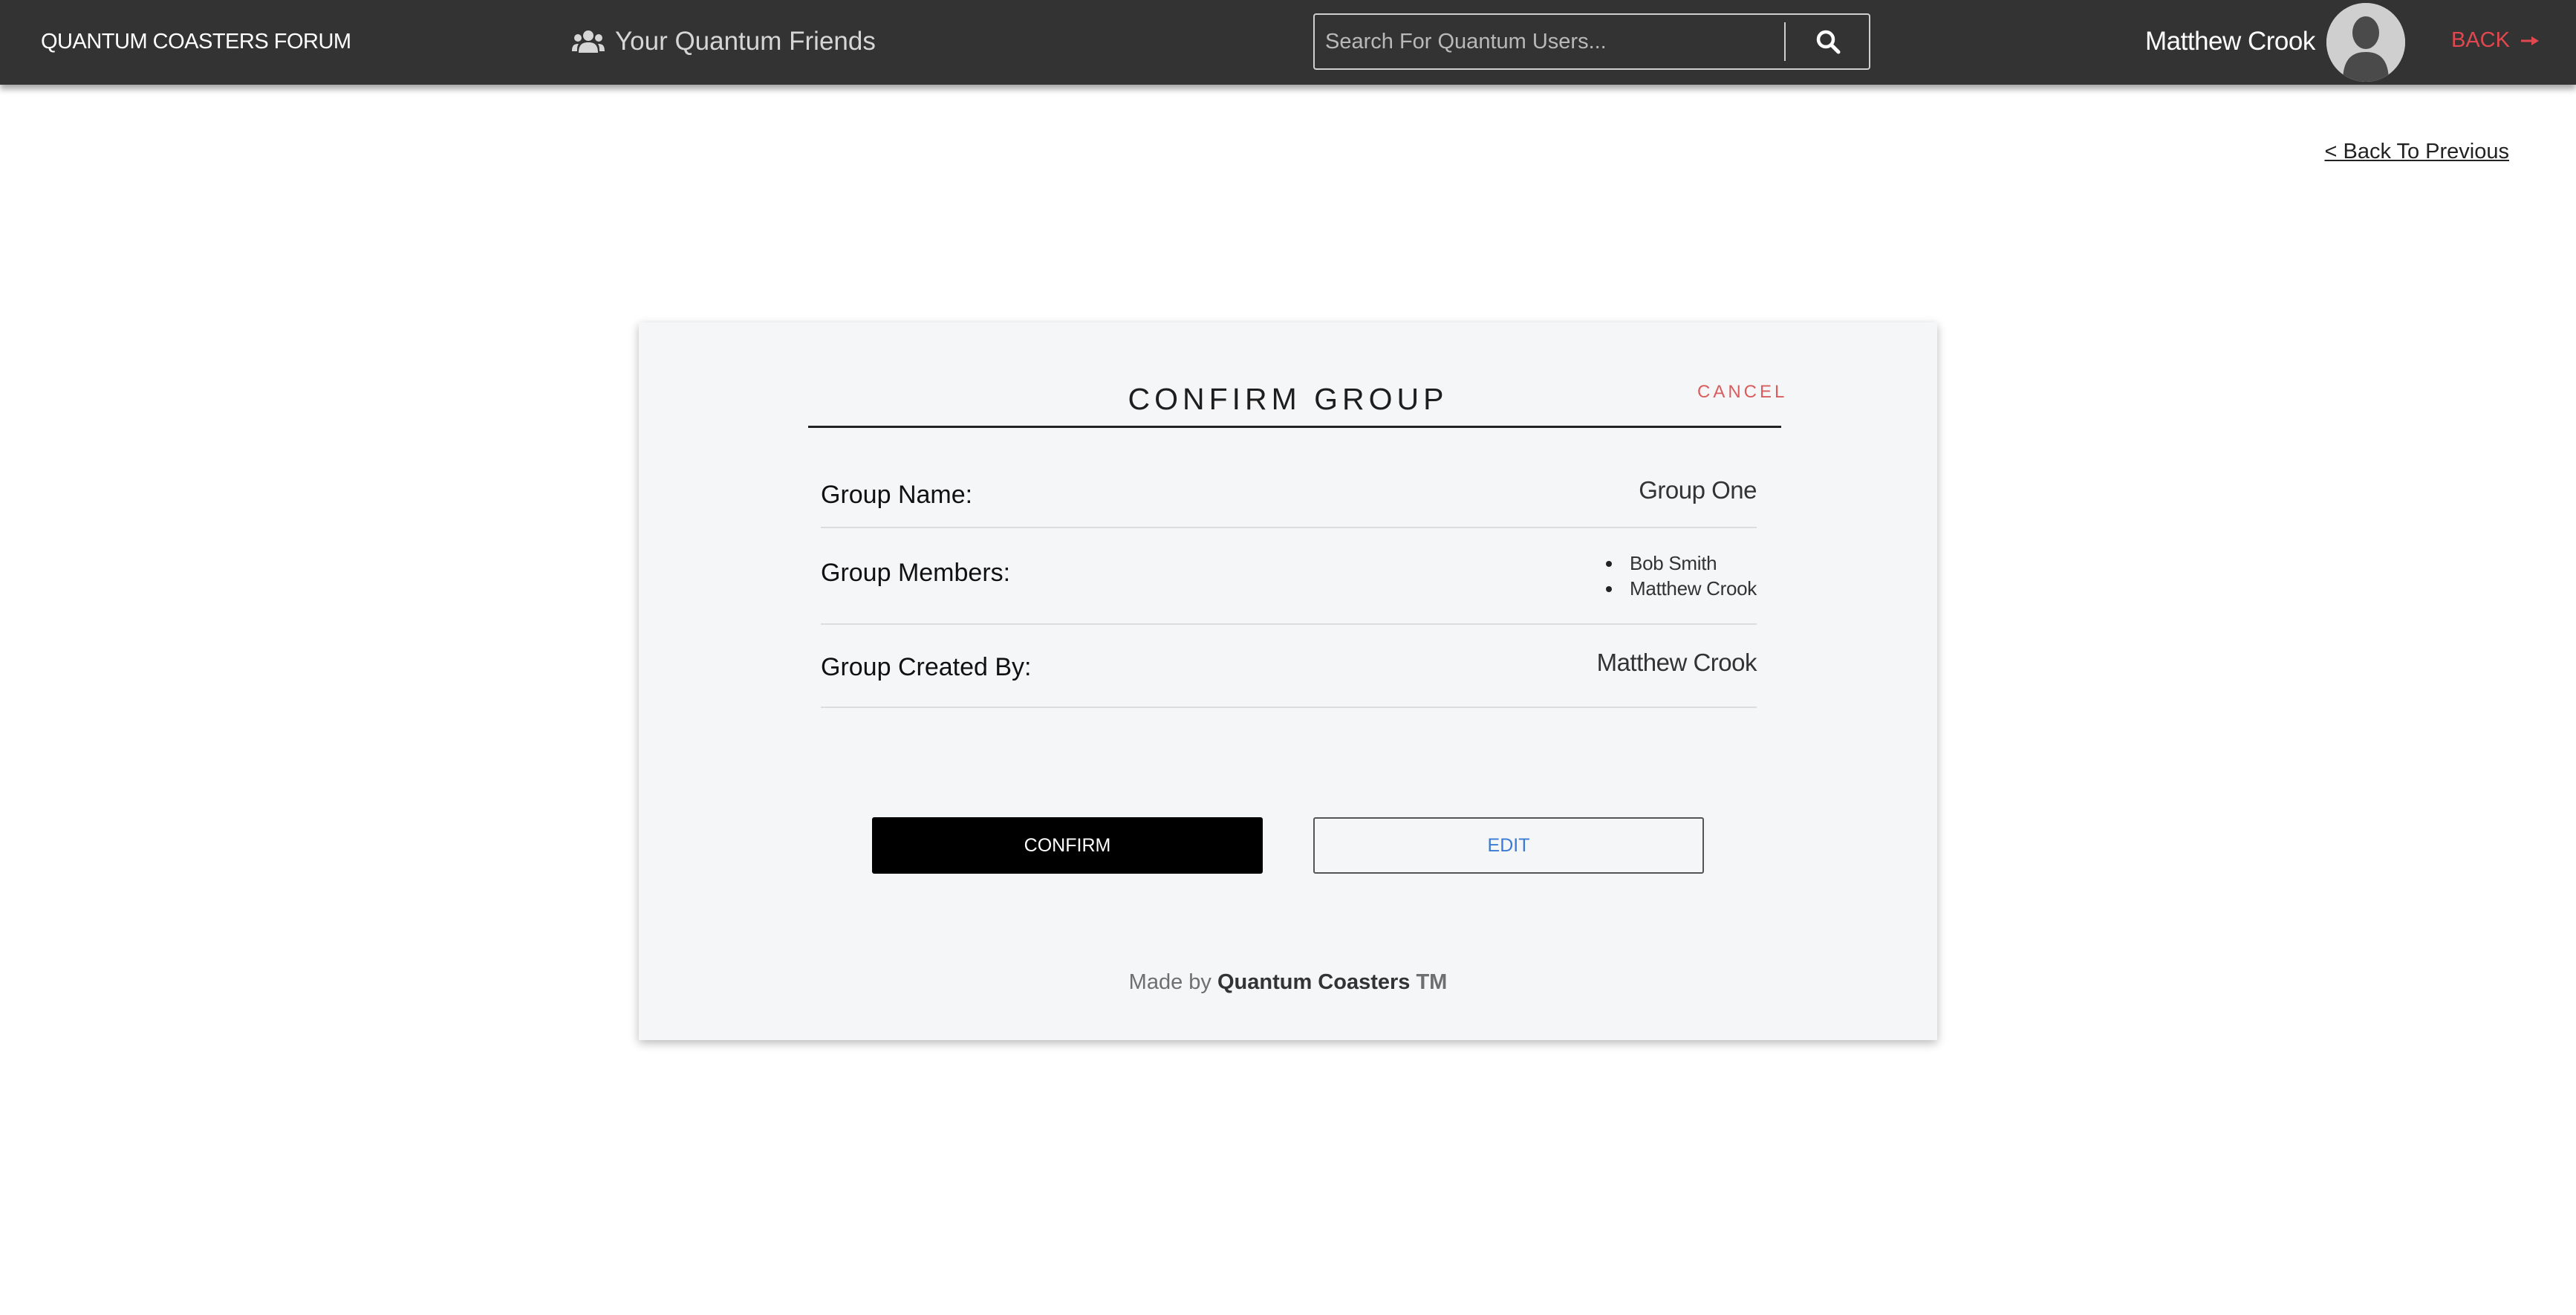 The height and width of the screenshot is (1315, 2576). What do you see at coordinates (1508, 845) in the screenshot?
I see `edit-button: EDIT` at bounding box center [1508, 845].